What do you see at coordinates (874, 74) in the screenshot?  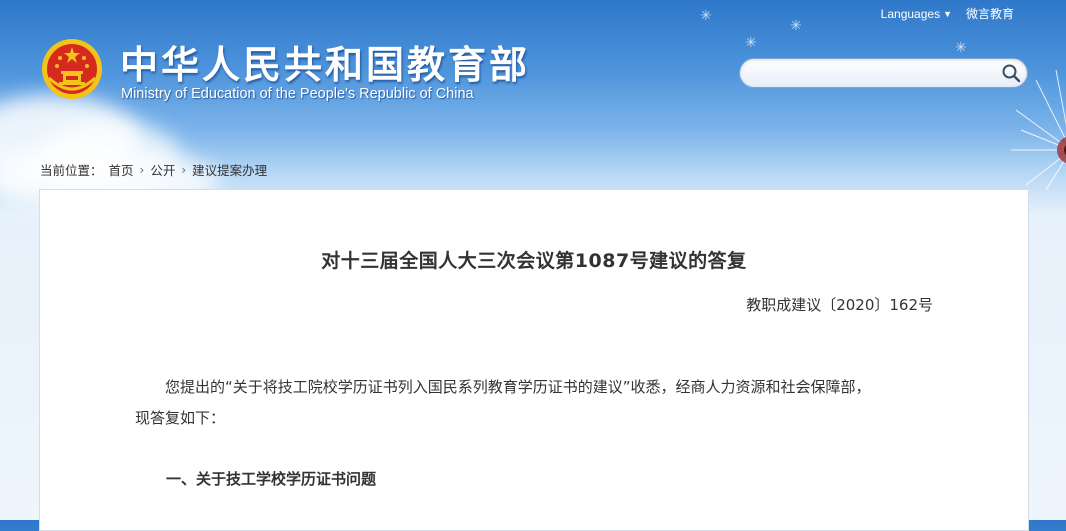 I see `search-input` at bounding box center [874, 74].